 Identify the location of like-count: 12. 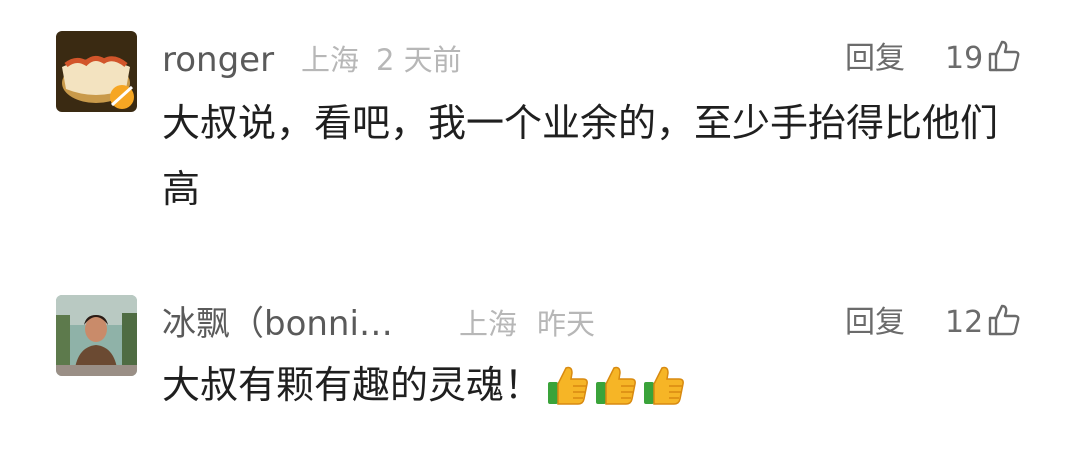
(964, 322).